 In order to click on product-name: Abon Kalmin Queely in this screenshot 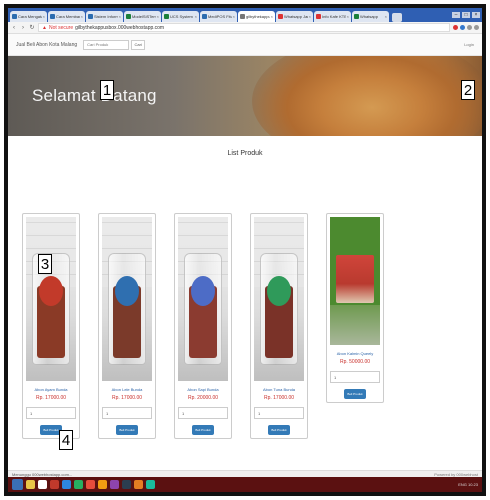, I will do `click(355, 353)`.